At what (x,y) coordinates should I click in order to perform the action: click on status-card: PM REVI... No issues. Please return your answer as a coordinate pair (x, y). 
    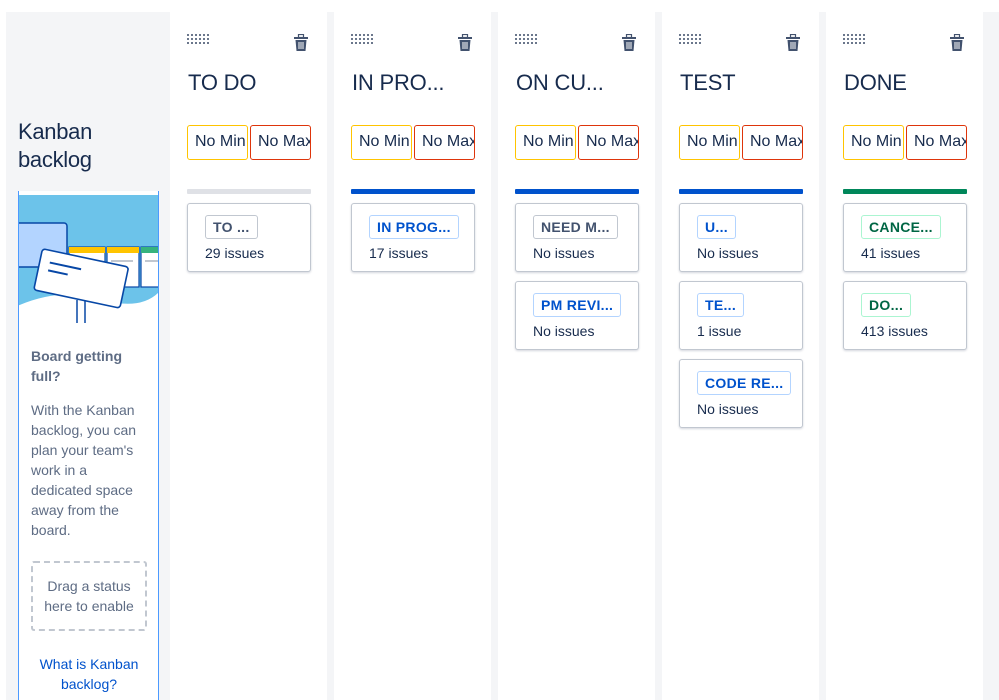
    Looking at the image, I should click on (577, 315).